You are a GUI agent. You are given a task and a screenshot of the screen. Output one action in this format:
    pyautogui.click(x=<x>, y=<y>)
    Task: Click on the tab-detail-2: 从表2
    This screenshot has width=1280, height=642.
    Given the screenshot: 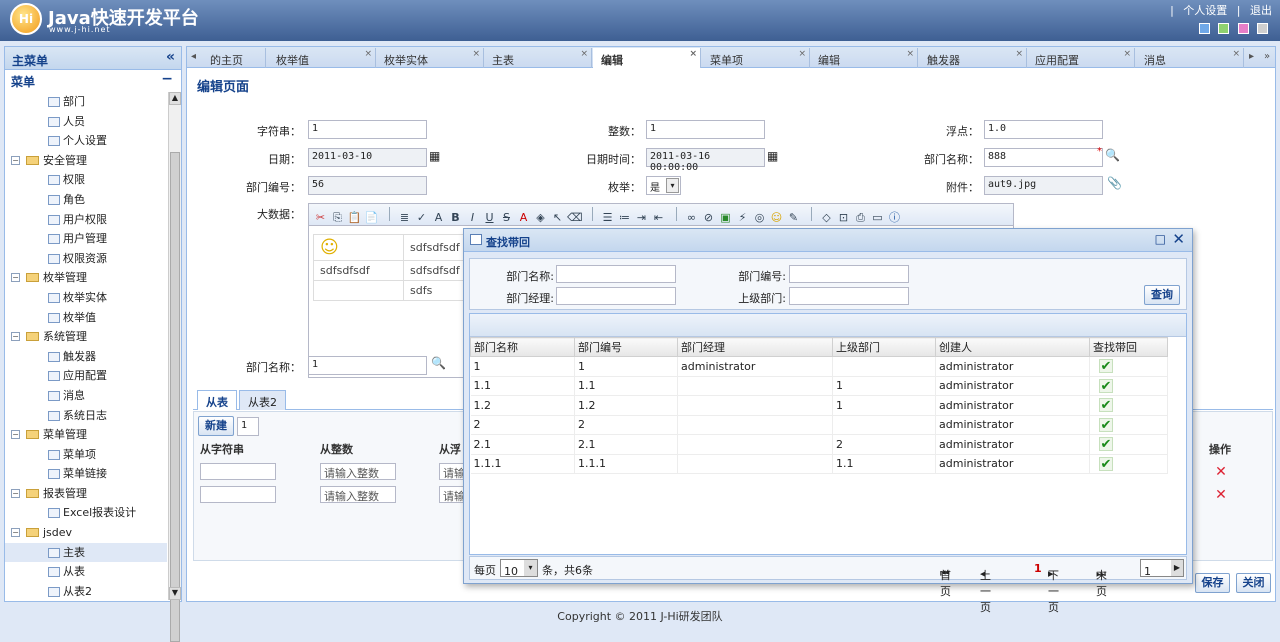 What is the action you would take?
    pyautogui.click(x=262, y=400)
    